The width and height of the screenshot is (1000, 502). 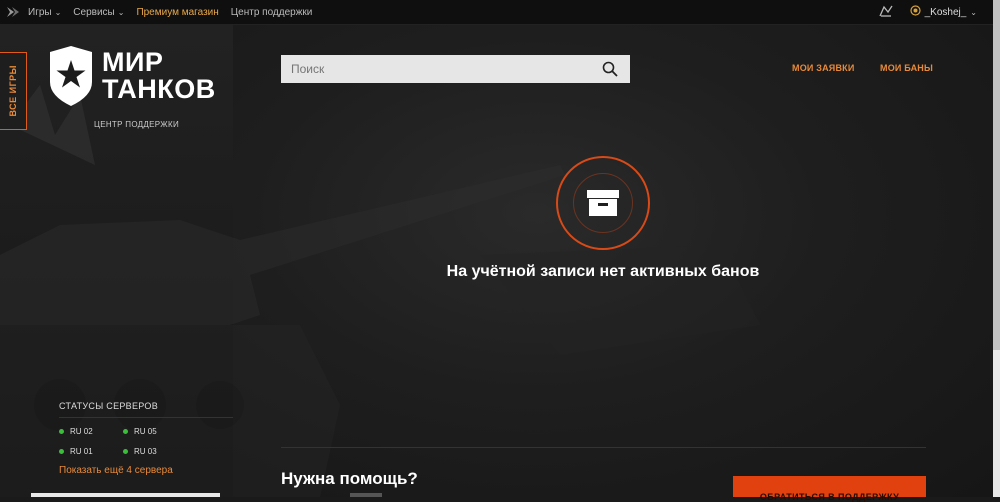 I want to click on page-scrollbar, so click(x=996, y=248).